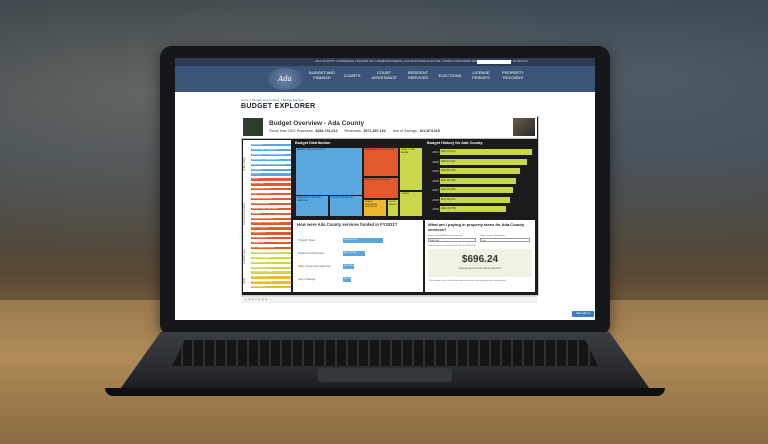 The height and width of the screenshot is (444, 768). Describe the element at coordinates (271, 267) in the screenshot. I see `sidebar-row: PUBLIC HEALTH` at that location.